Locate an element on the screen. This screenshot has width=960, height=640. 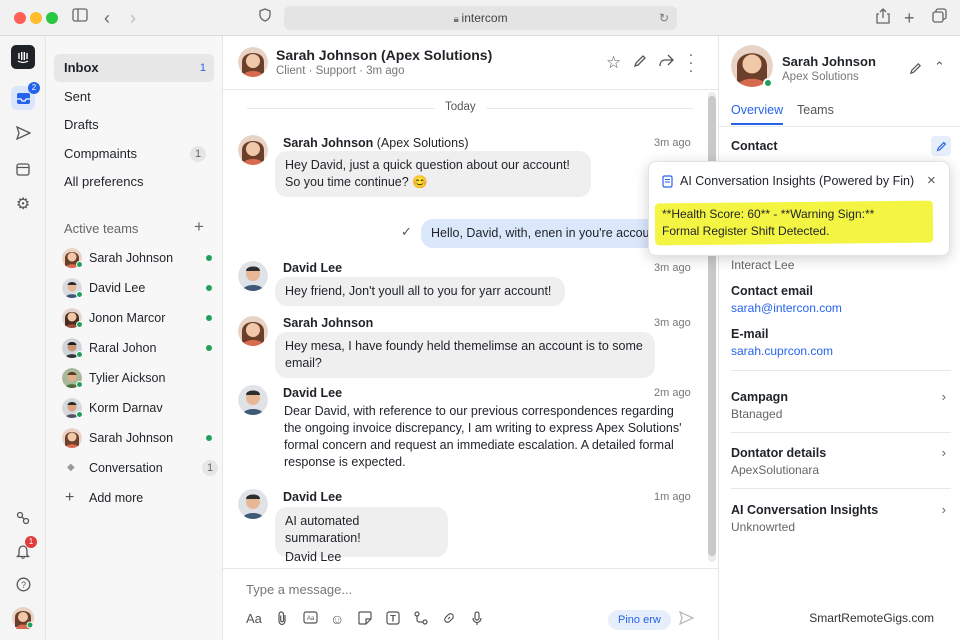
warning-sign-line: Formal Register Shift Detected. is located at coordinates (746, 231).